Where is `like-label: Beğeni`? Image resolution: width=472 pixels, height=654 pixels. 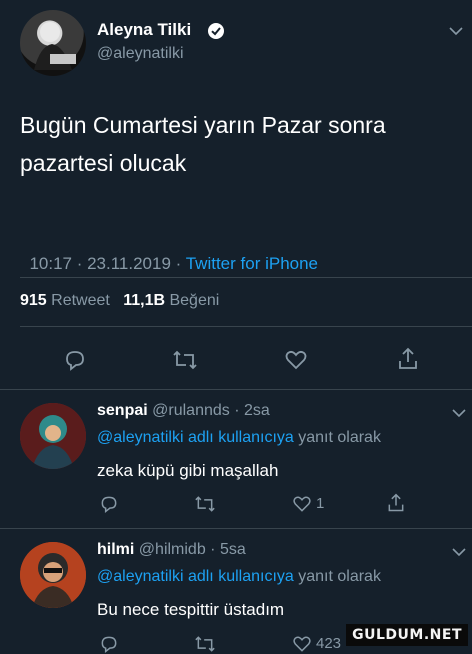 like-label: Beğeni is located at coordinates (194, 300).